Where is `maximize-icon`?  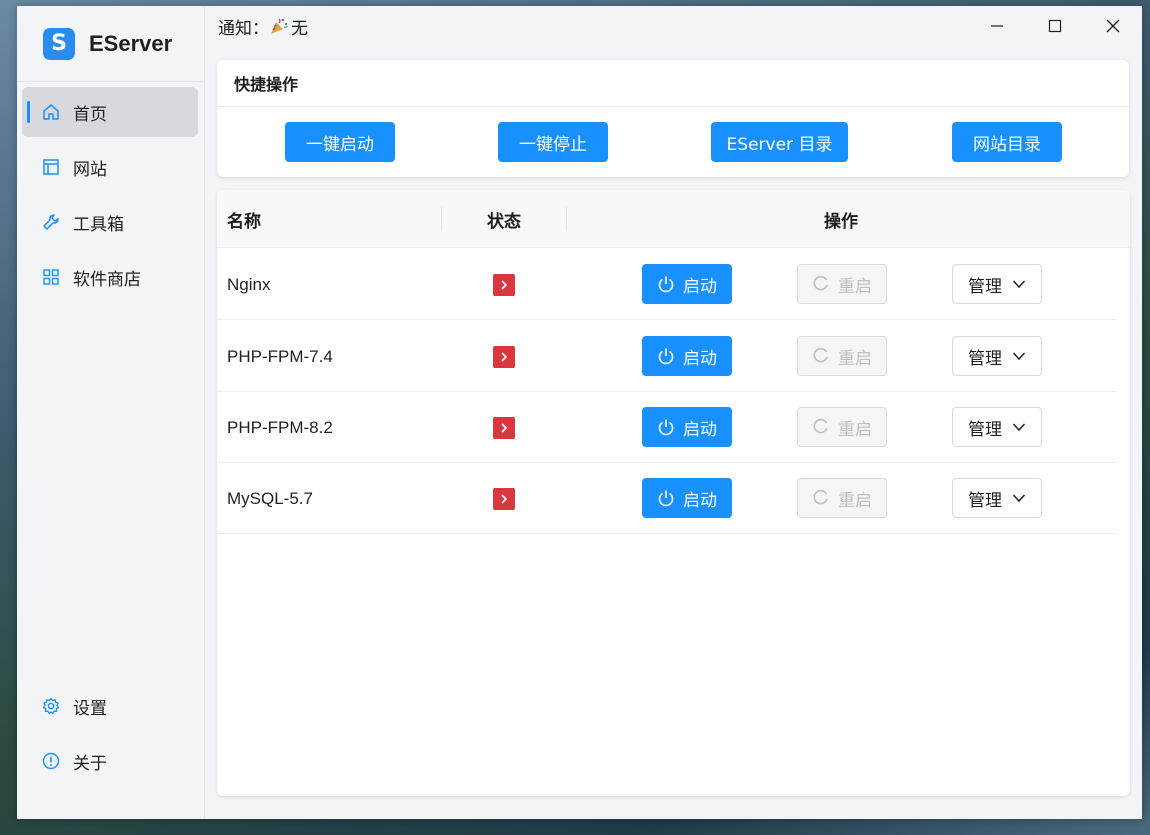
maximize-icon is located at coordinates (1055, 26).